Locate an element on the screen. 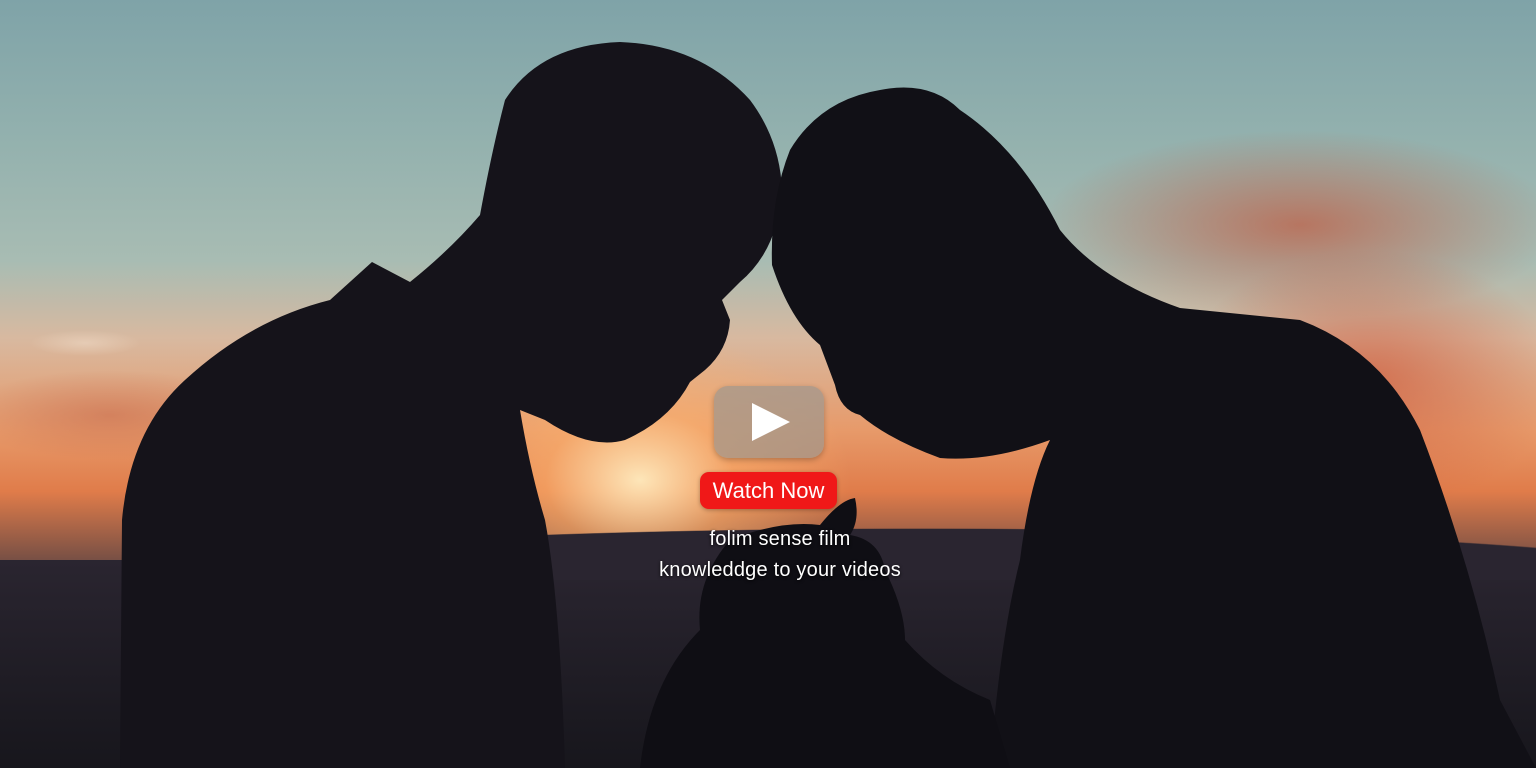 The width and height of the screenshot is (1536, 768). play-button is located at coordinates (769, 422).